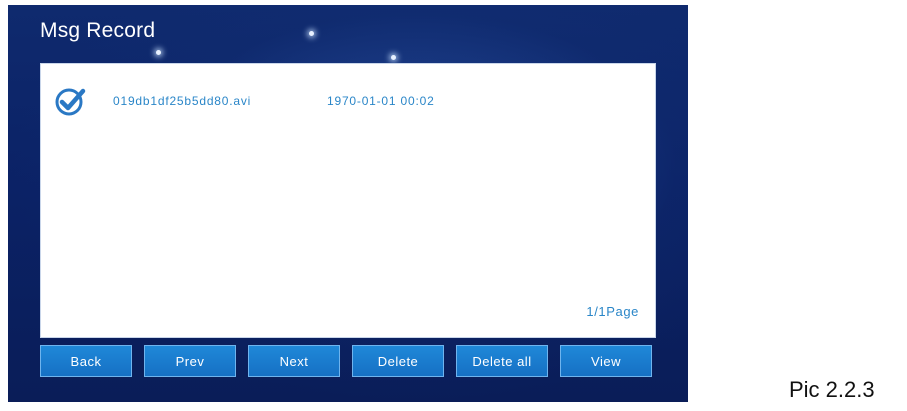 The image size is (907, 411). What do you see at coordinates (398, 361) in the screenshot?
I see `delete-button: Delete` at bounding box center [398, 361].